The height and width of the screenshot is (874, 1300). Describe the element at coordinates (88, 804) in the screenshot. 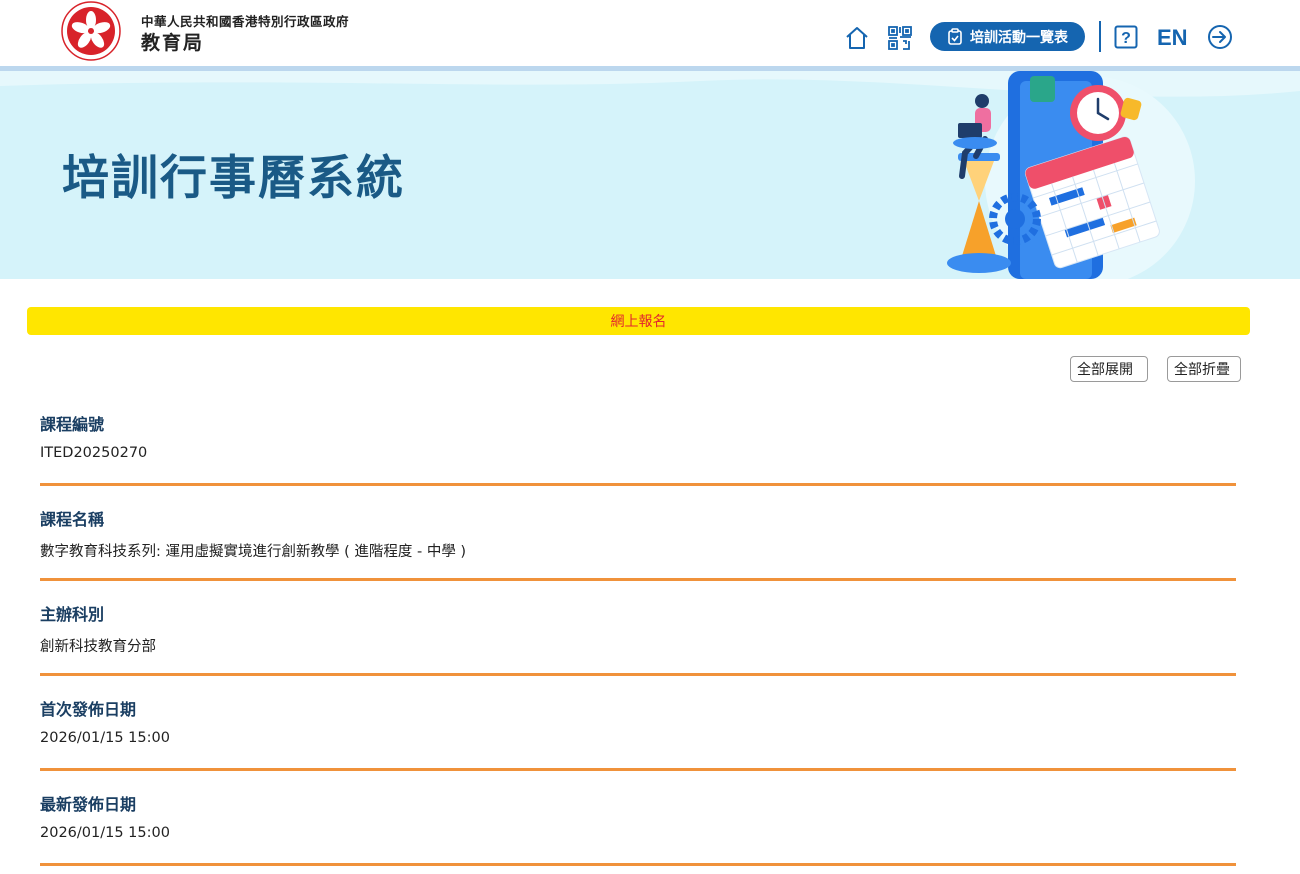

I see `latest-publish-date-label: 最新發佈日期` at that location.